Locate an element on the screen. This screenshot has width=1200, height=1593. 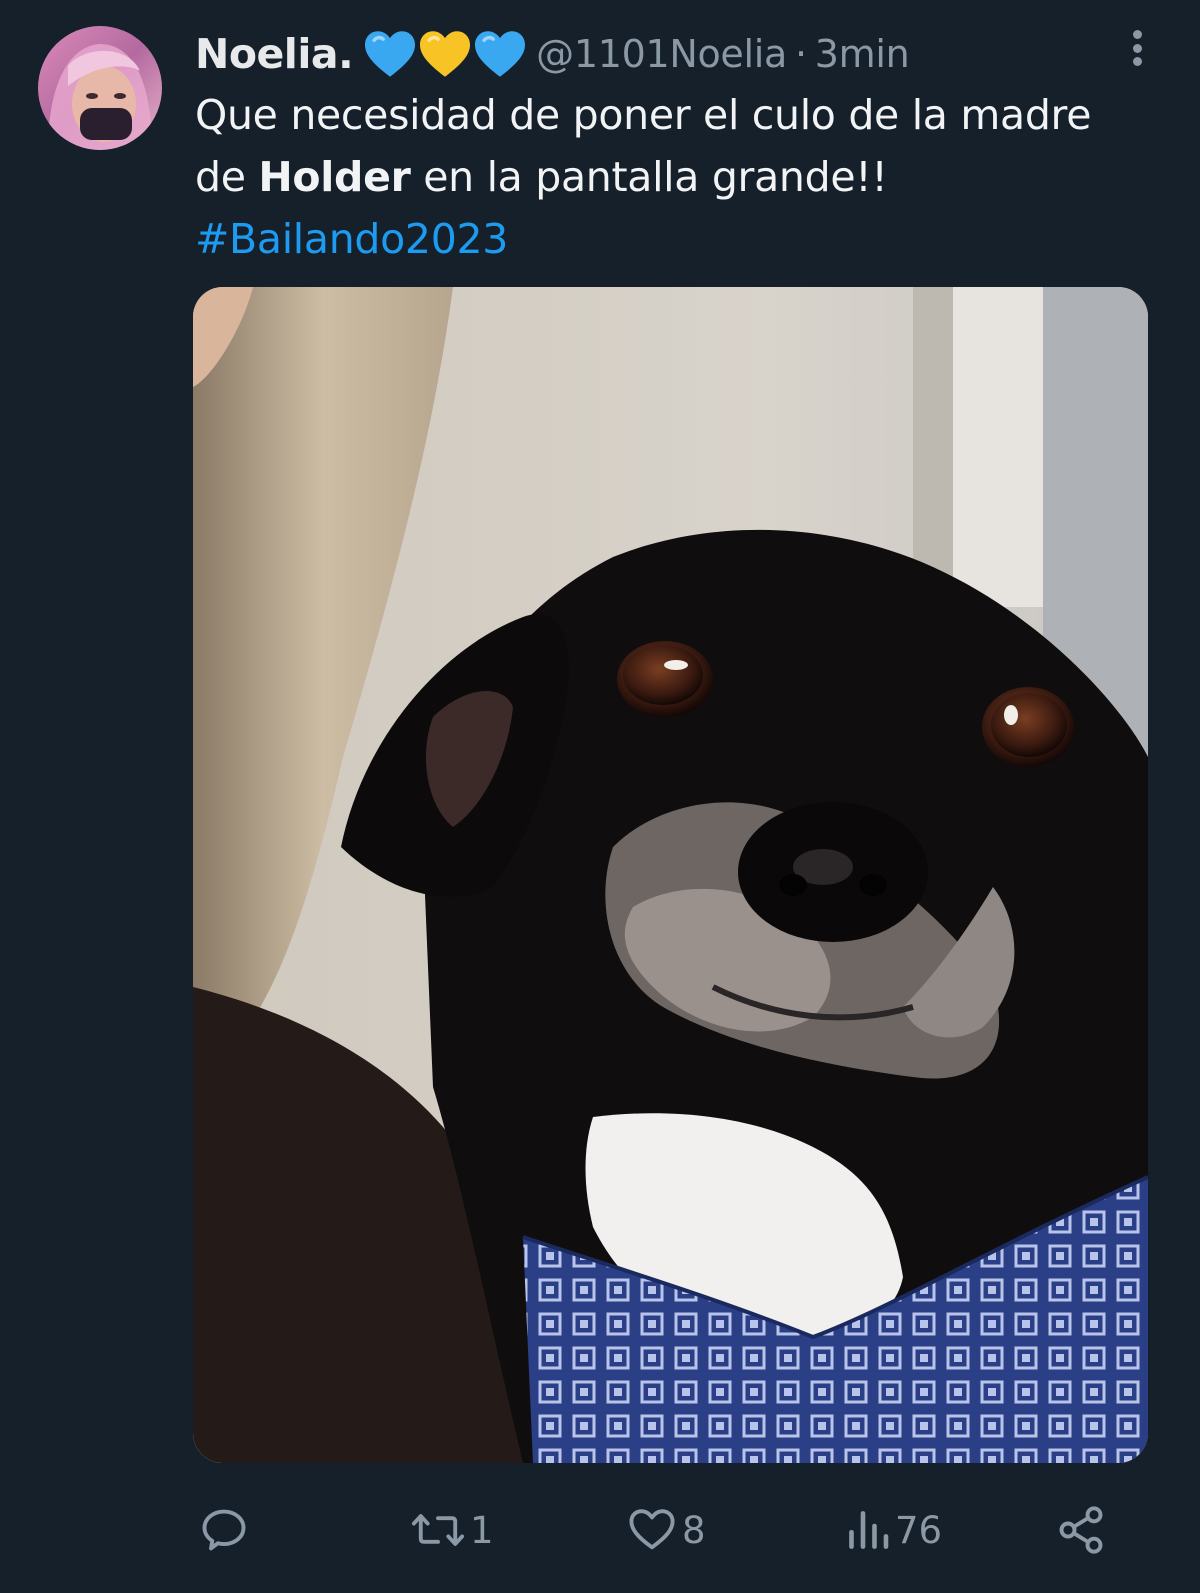
reply-button is located at coordinates (226, 1530).